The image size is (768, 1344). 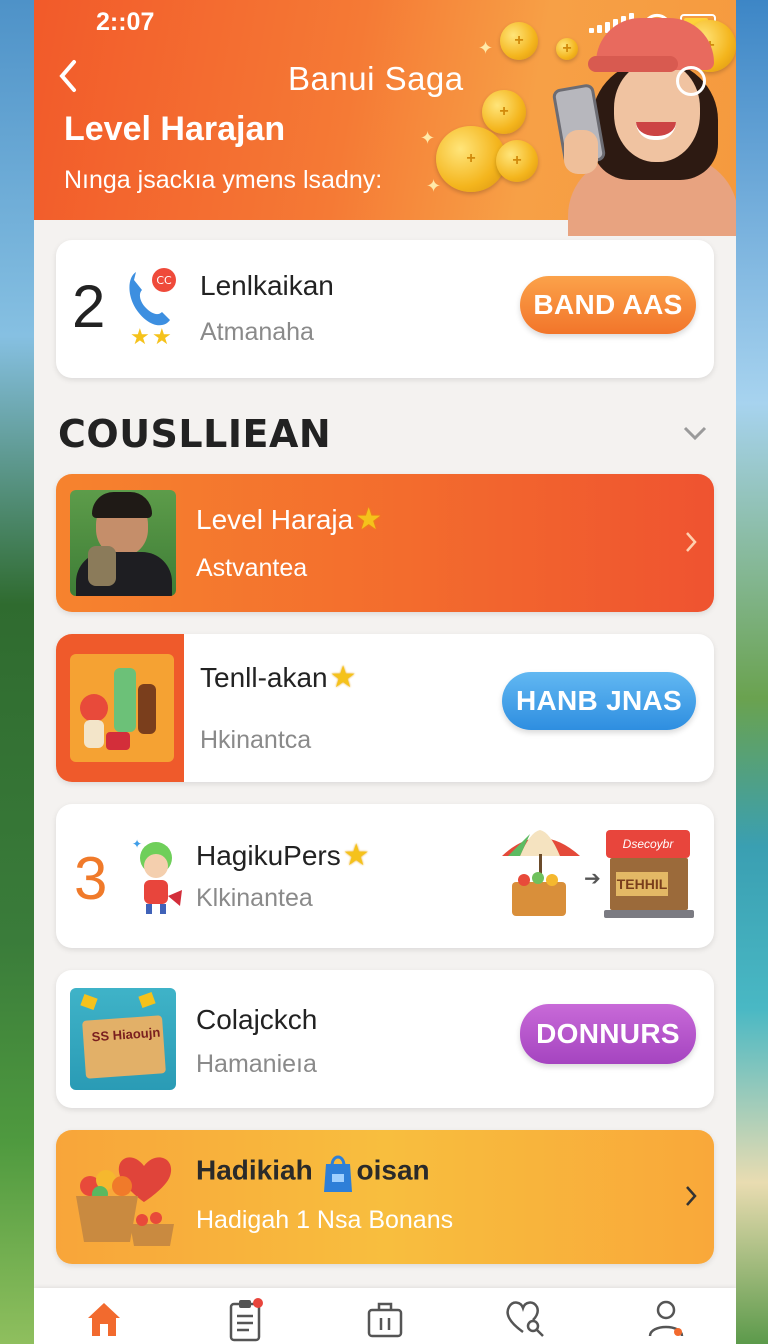 I want to click on clipboard-icon, so click(x=246, y=1320).